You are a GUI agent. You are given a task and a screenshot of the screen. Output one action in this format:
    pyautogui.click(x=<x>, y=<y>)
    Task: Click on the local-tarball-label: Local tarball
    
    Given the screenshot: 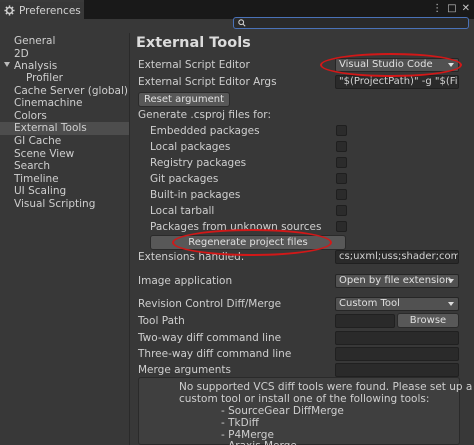 What is the action you would take?
    pyautogui.click(x=182, y=211)
    